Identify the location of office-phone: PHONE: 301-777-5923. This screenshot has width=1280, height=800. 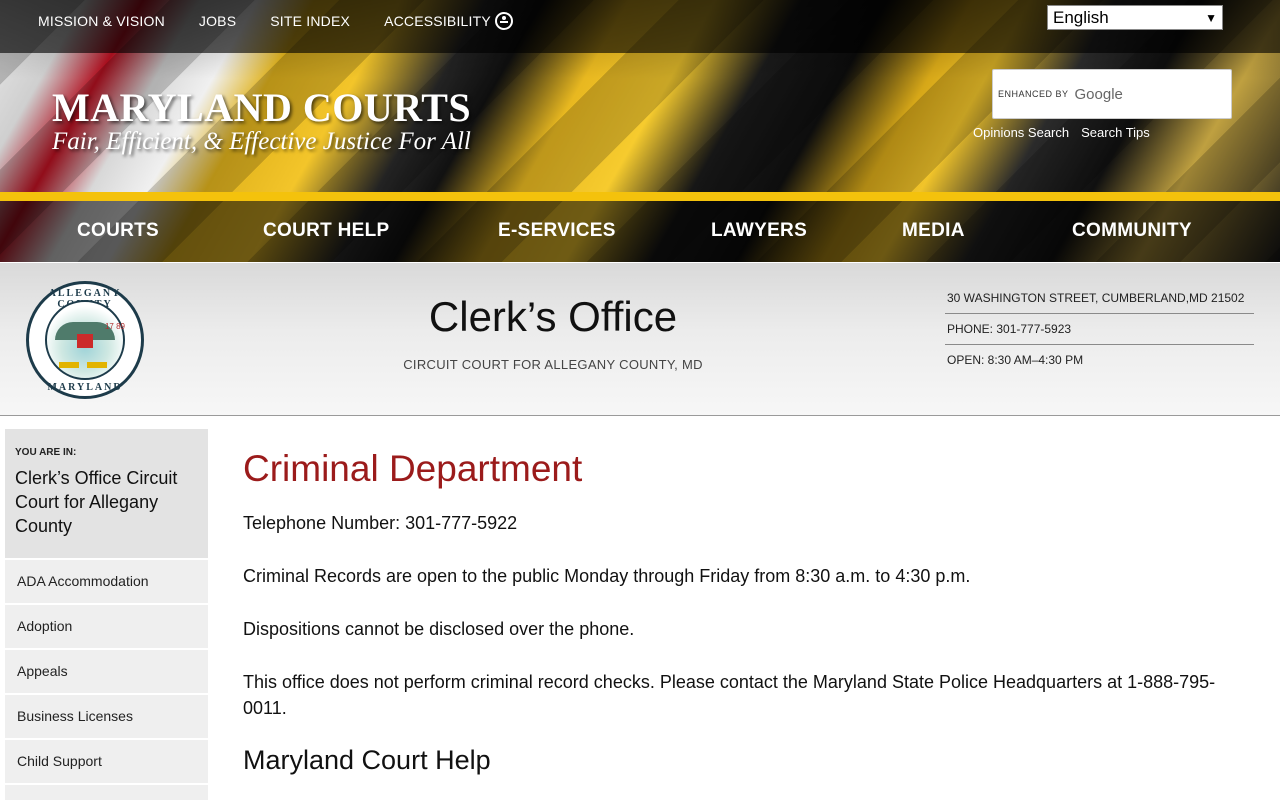
(1099, 329).